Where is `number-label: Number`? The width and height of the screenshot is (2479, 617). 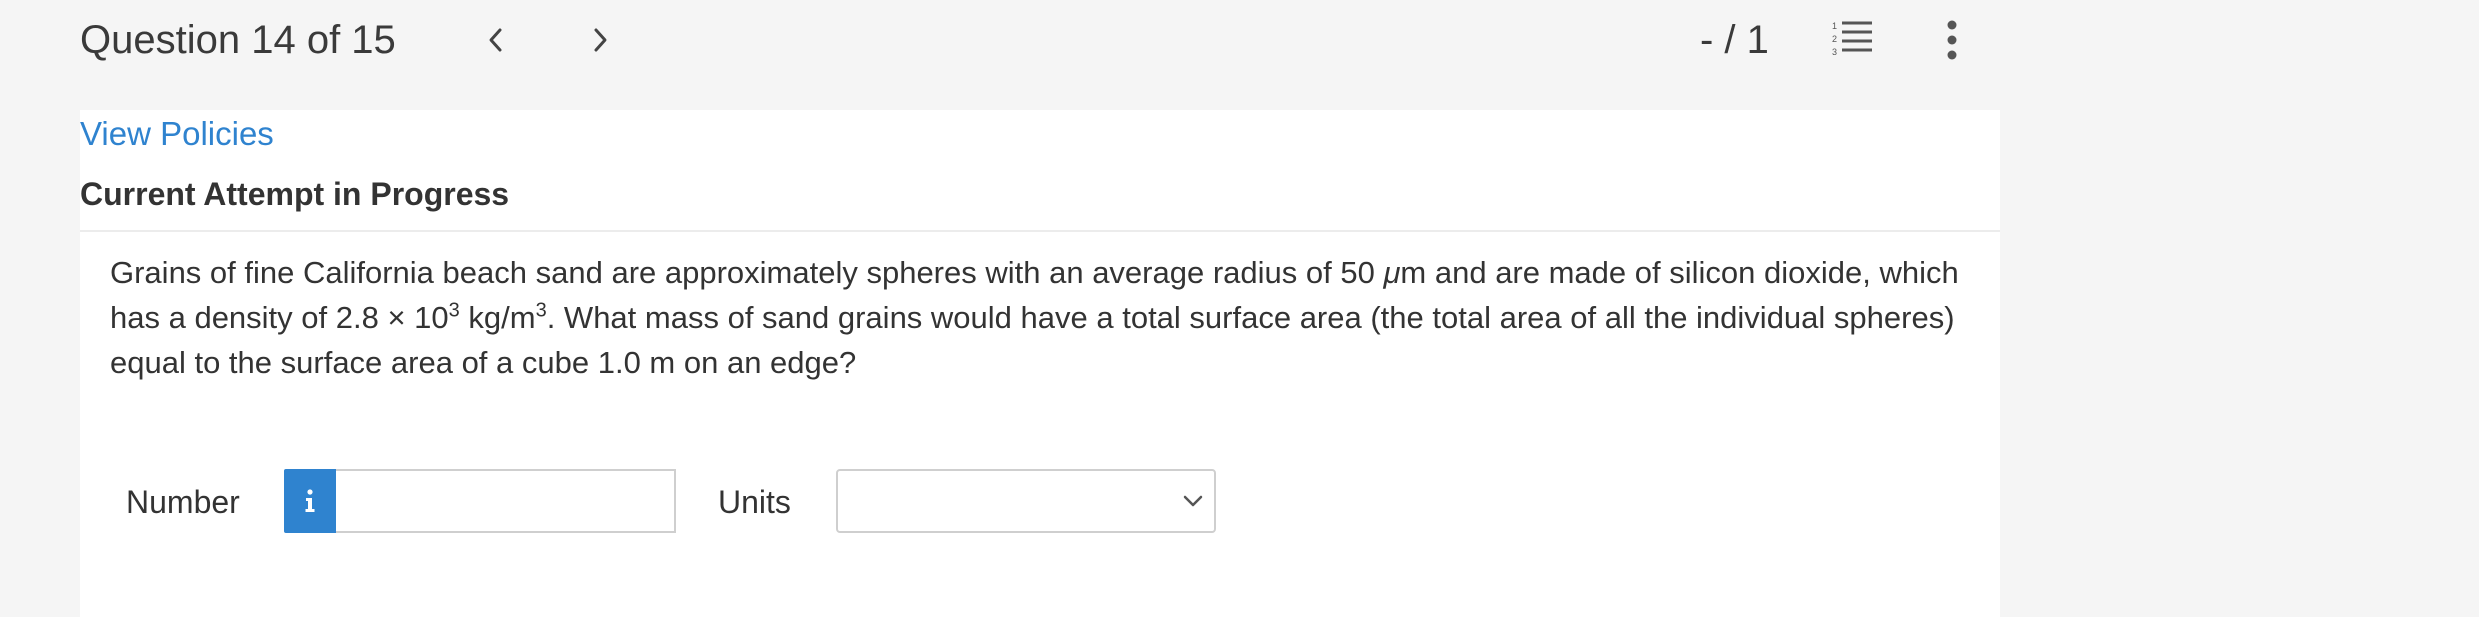 number-label: Number is located at coordinates (183, 502).